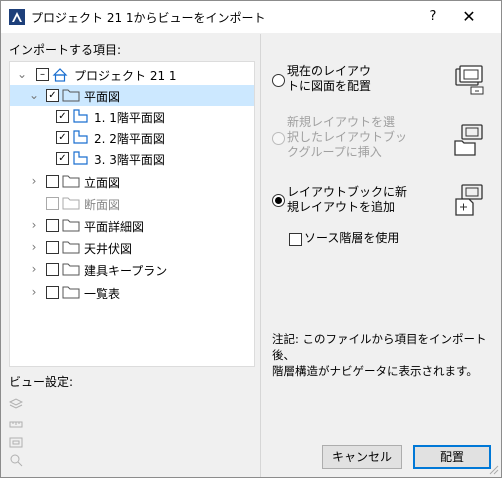 Image resolution: width=502 pixels, height=478 pixels. I want to click on tree-row-story-3: ✓ 3. 3階平面図, so click(132, 158).